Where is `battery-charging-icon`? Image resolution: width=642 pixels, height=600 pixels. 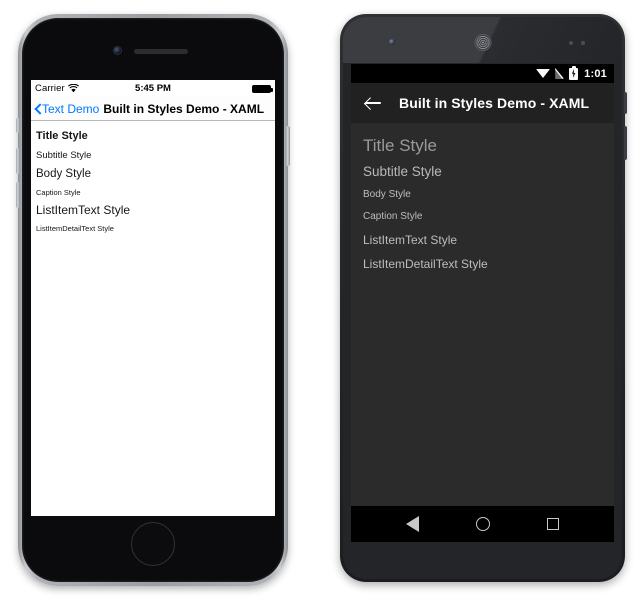
battery-charging-icon is located at coordinates (574, 73).